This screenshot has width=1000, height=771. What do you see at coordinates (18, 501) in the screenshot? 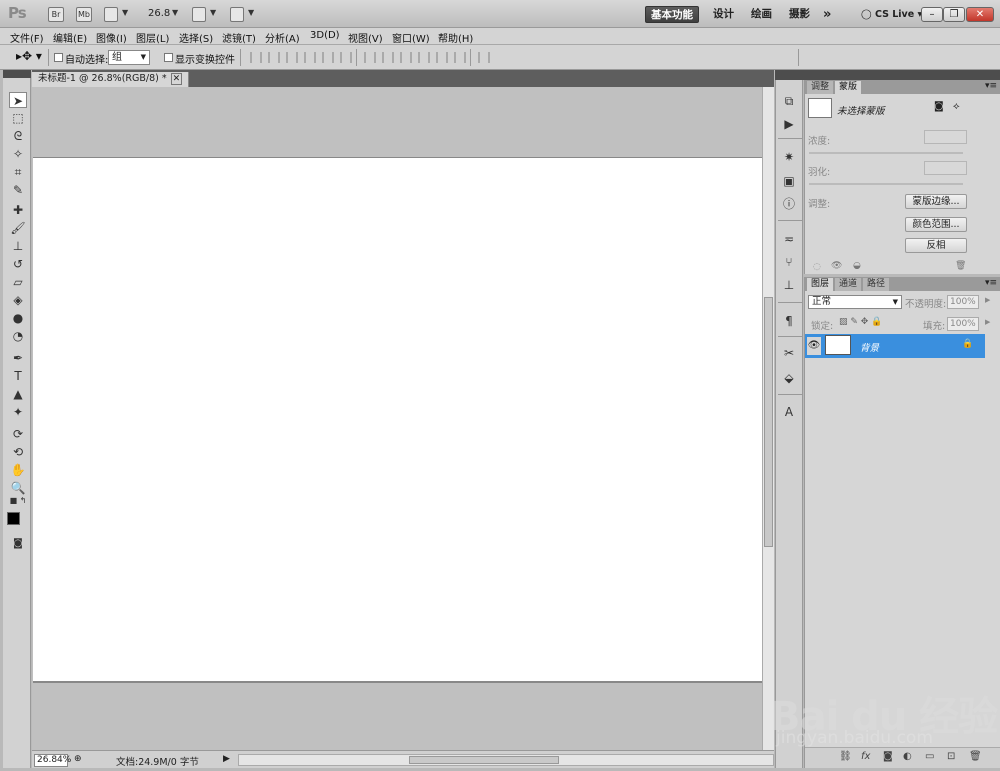
I see `swap-colors-icon: ■ ↰` at bounding box center [18, 501].